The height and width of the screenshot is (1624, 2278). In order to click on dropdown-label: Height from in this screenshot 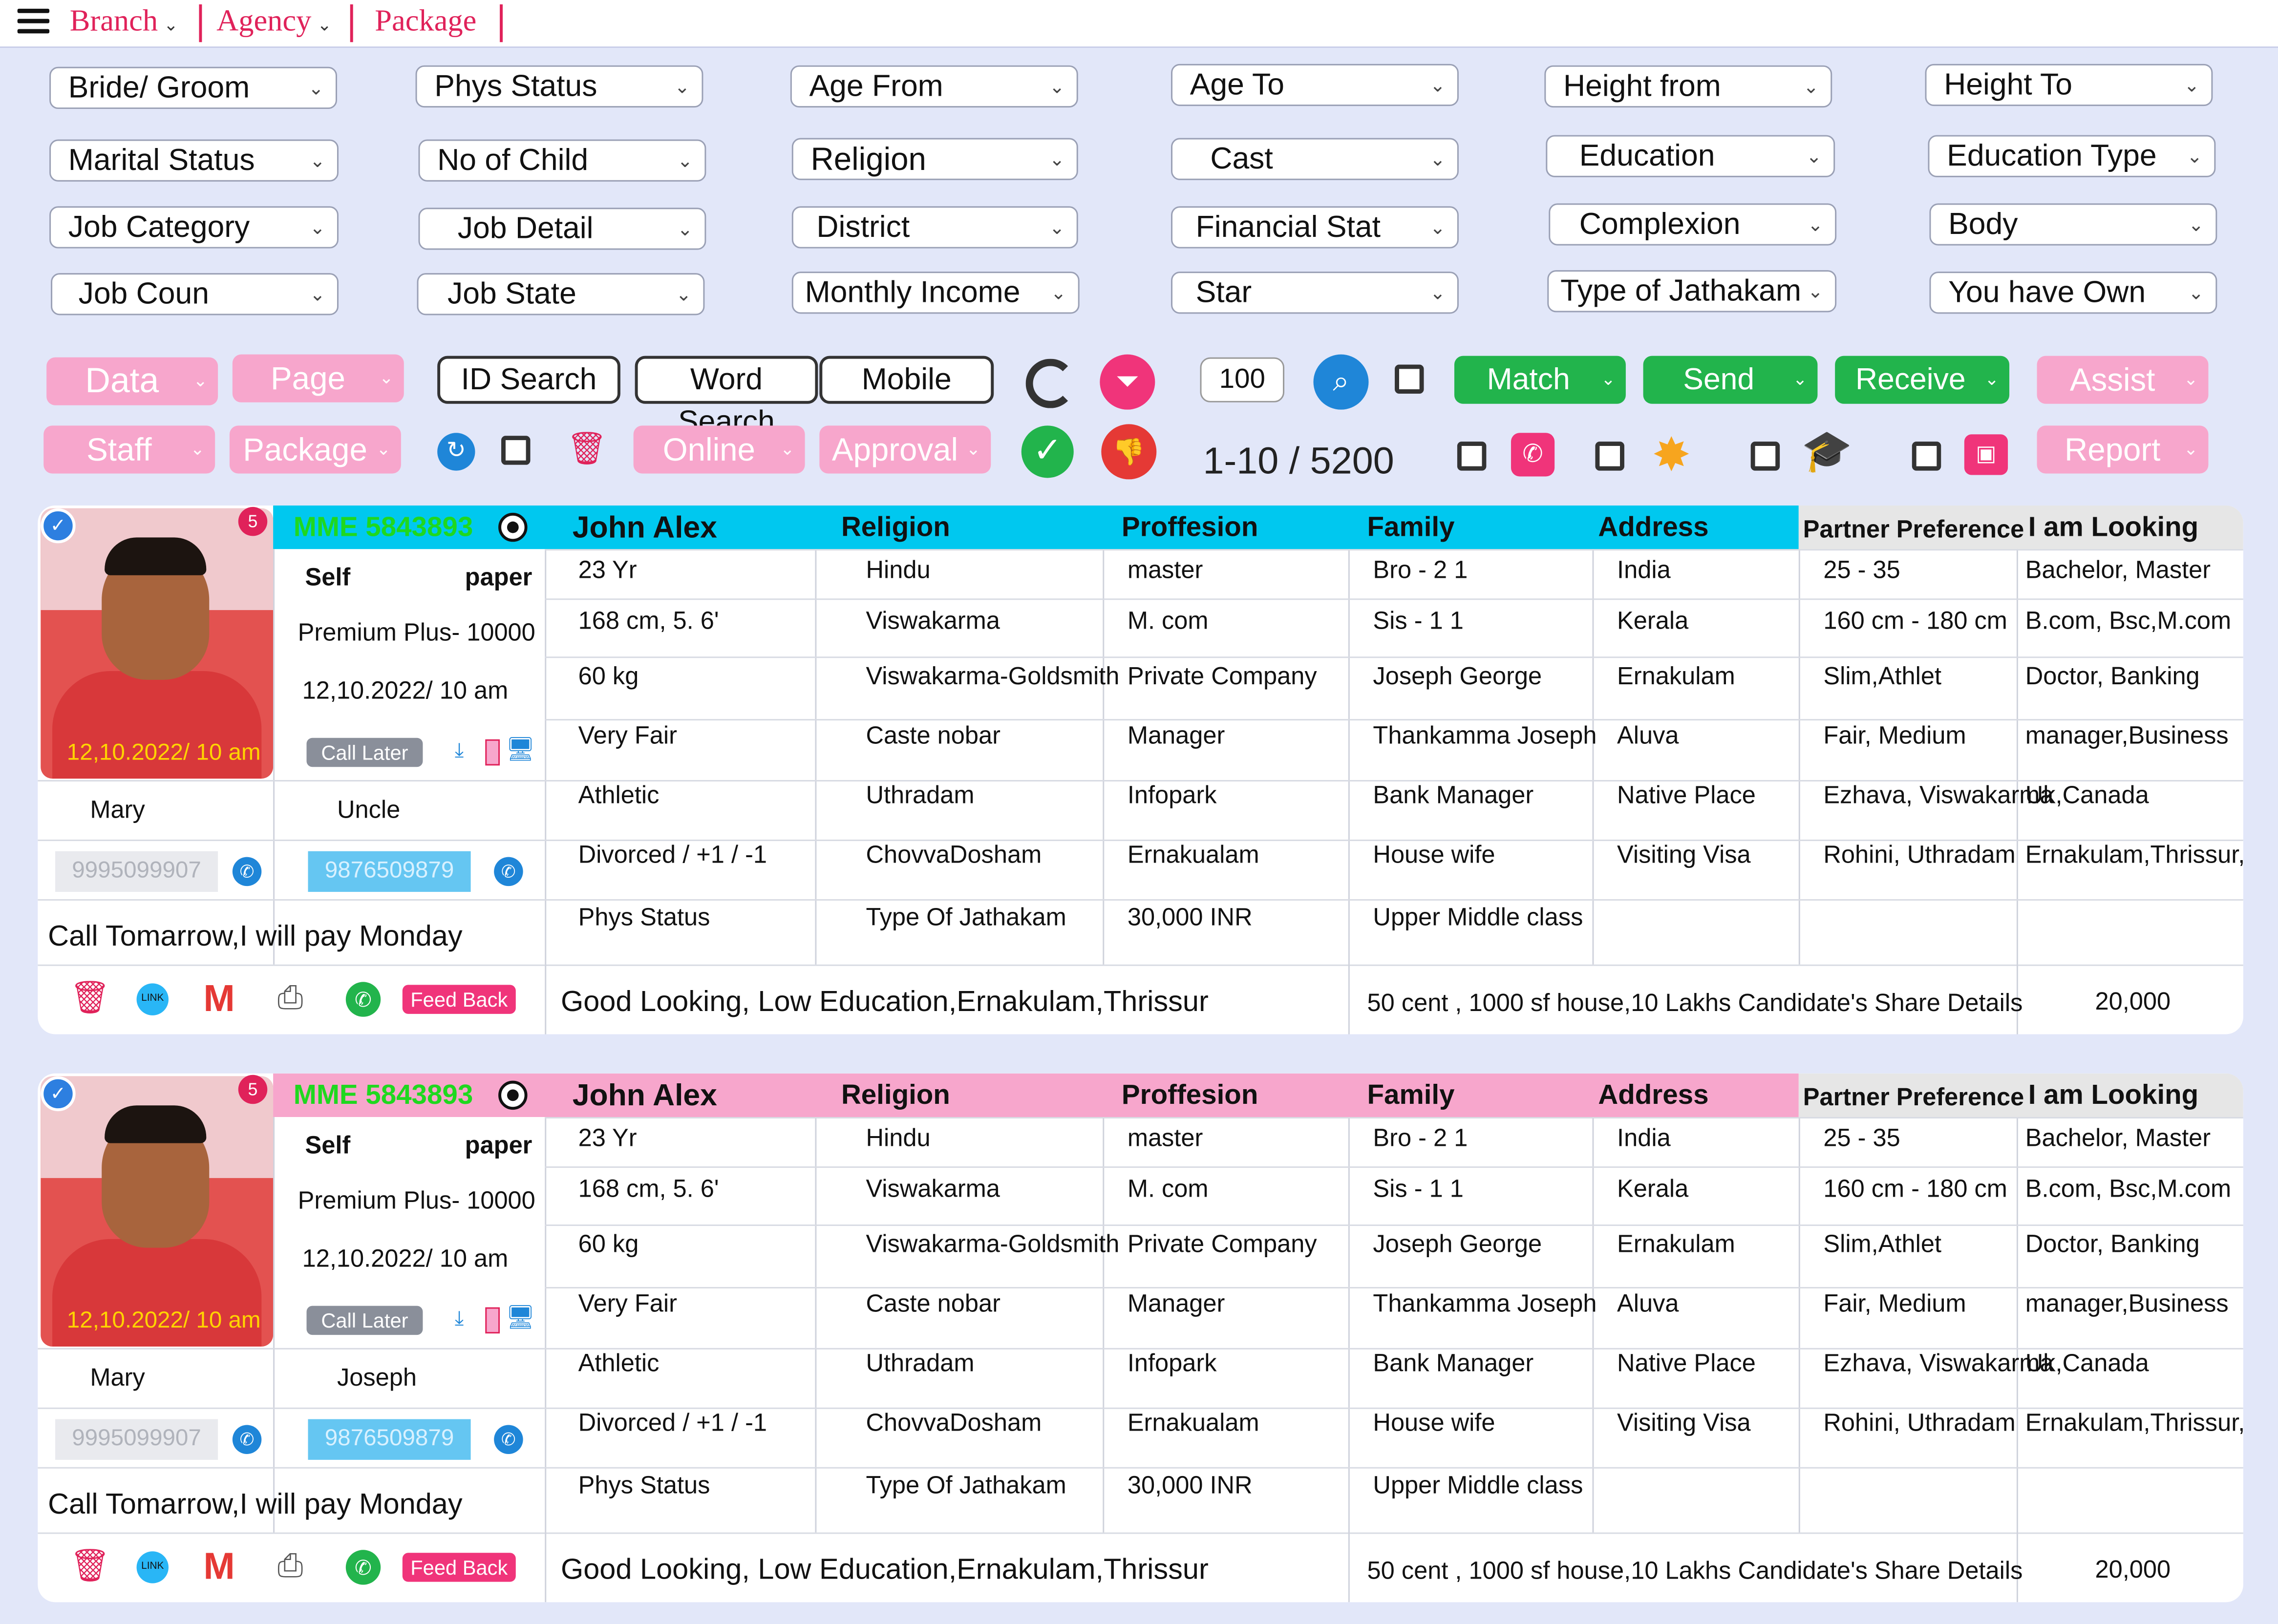, I will do `click(1642, 86)`.